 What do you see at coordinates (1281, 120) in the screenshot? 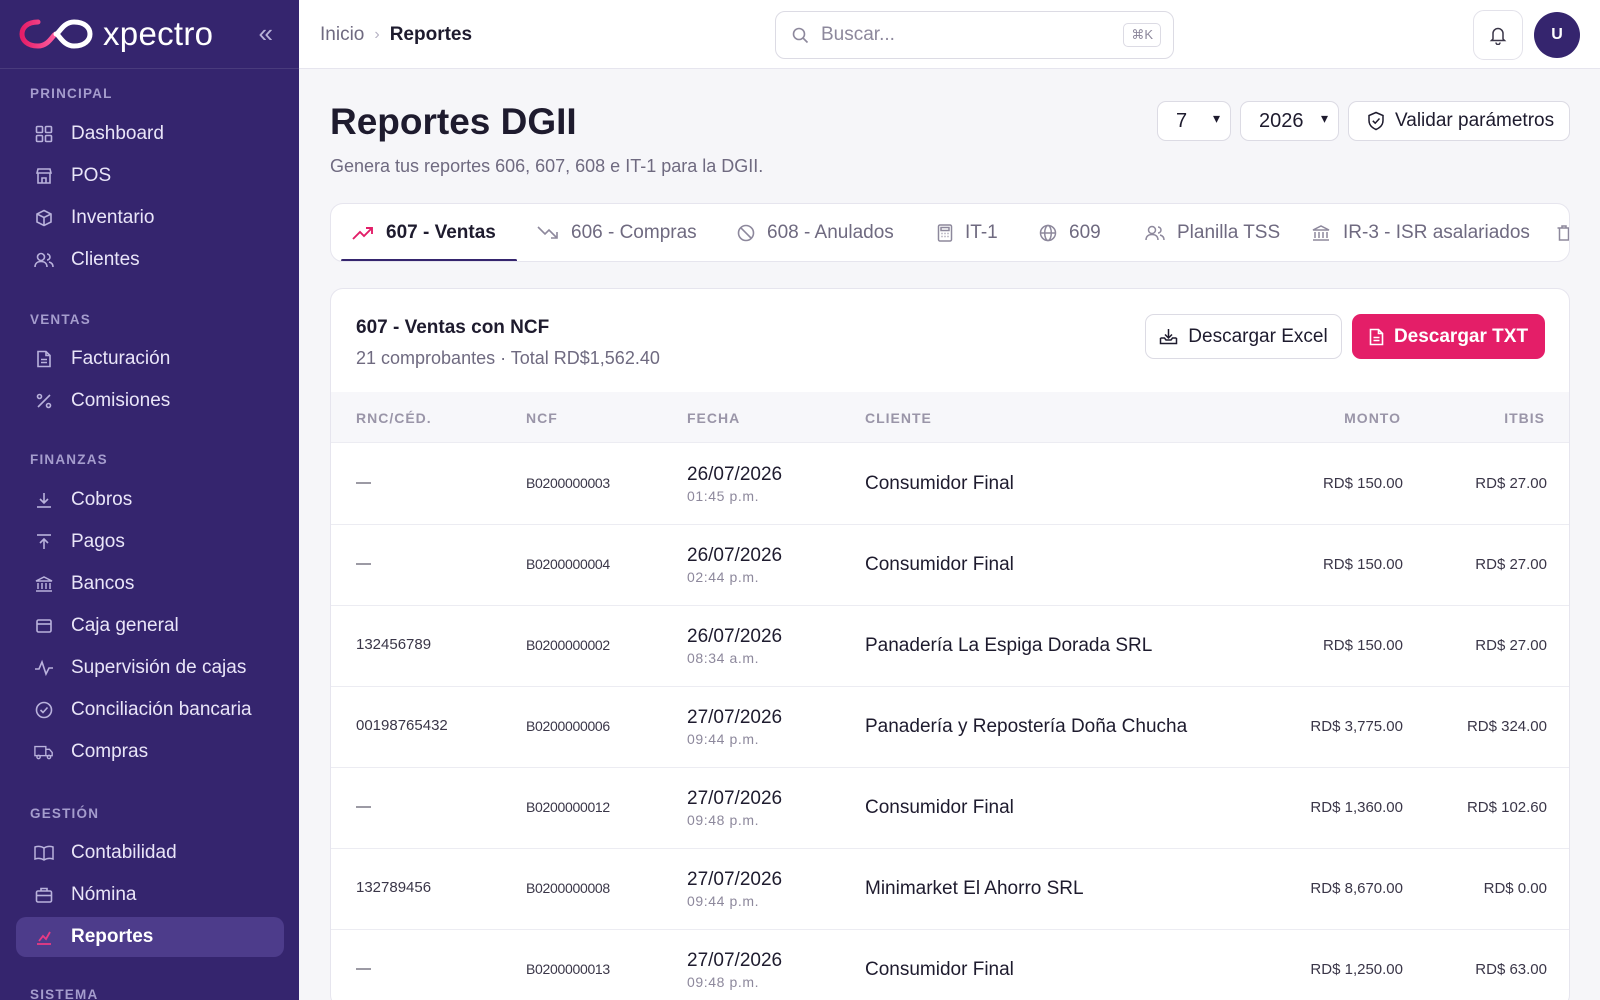
I see `year-value: 2026` at bounding box center [1281, 120].